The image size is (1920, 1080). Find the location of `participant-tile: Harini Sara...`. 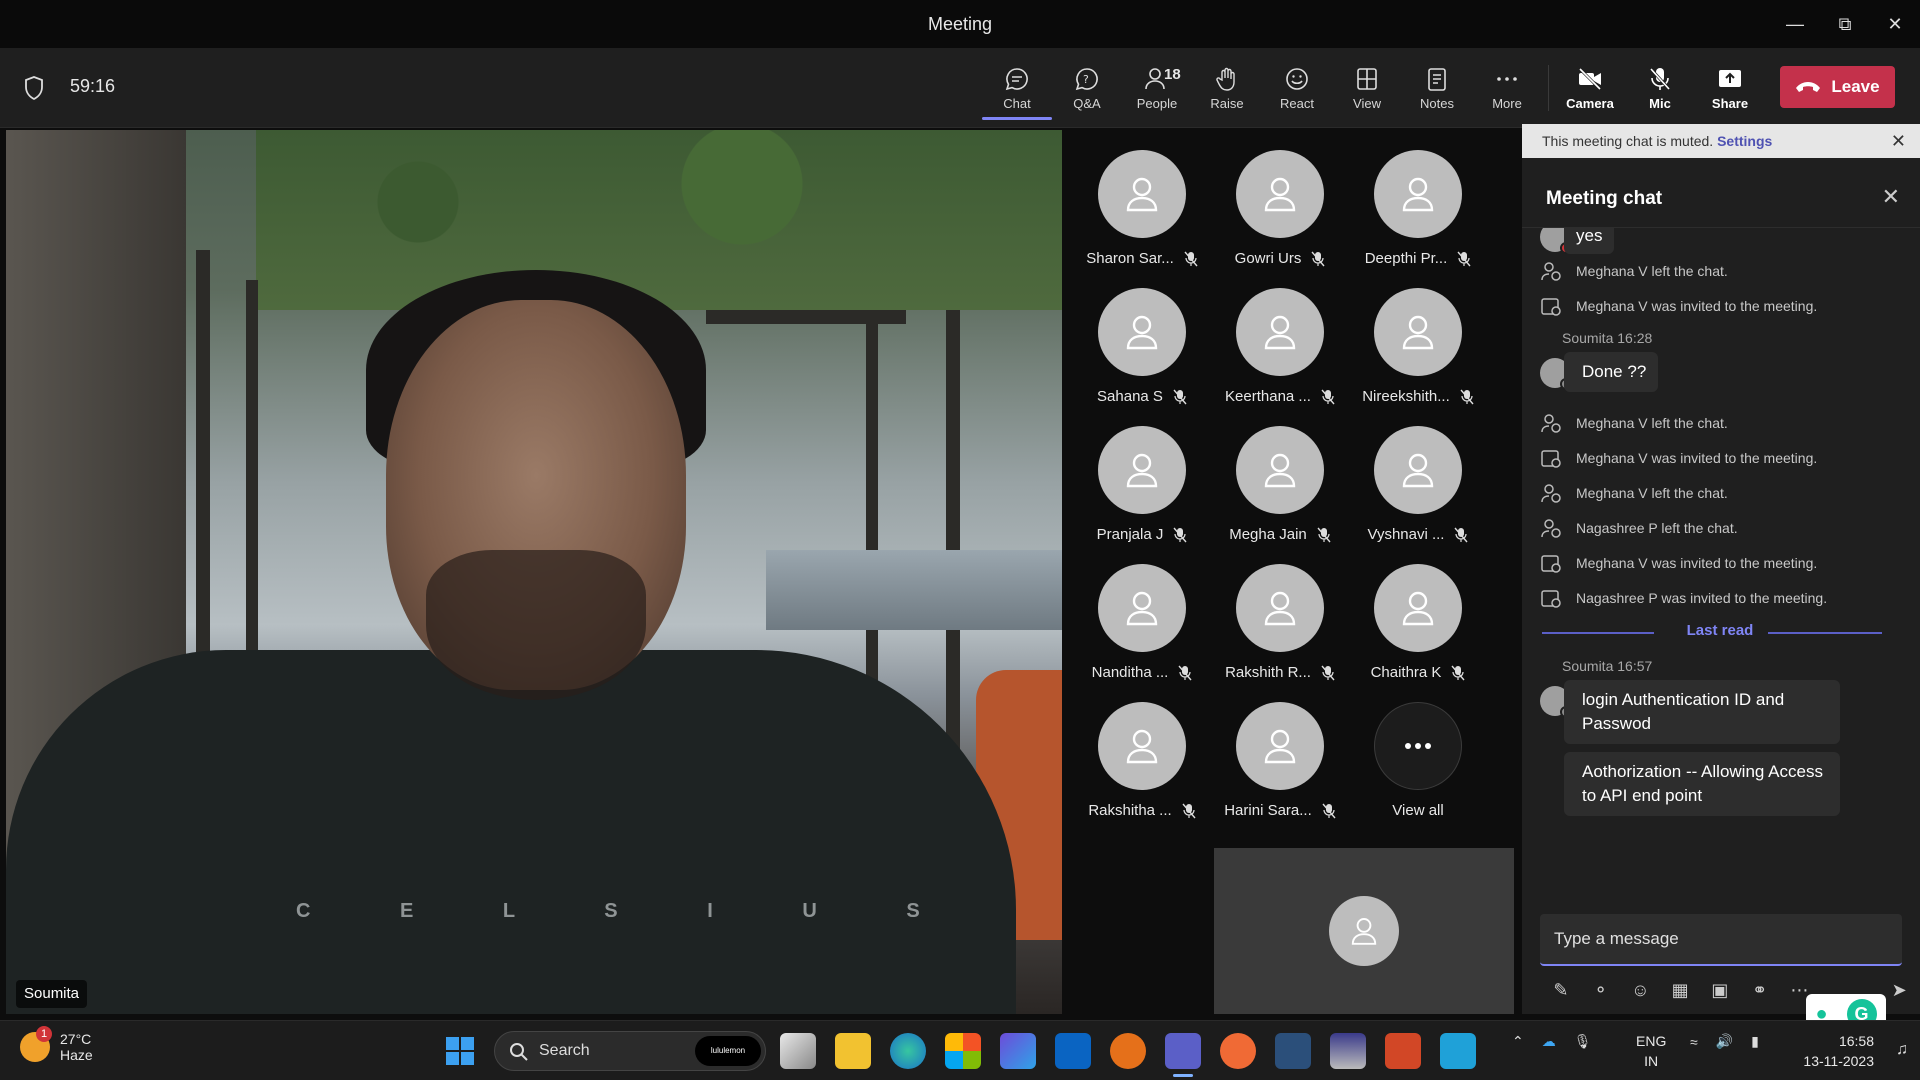

participant-tile: Harini Sara... is located at coordinates (1280, 757).